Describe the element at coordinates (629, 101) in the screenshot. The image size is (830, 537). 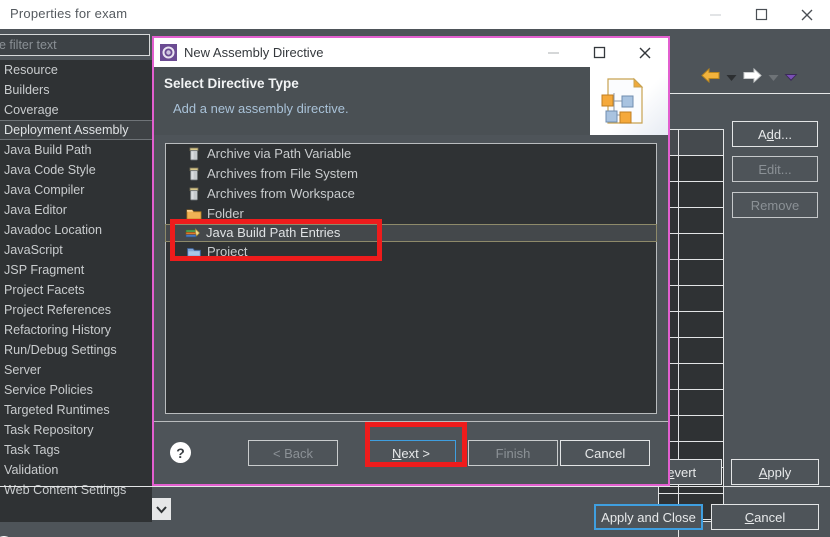
I see `wizard-banner-image` at that location.